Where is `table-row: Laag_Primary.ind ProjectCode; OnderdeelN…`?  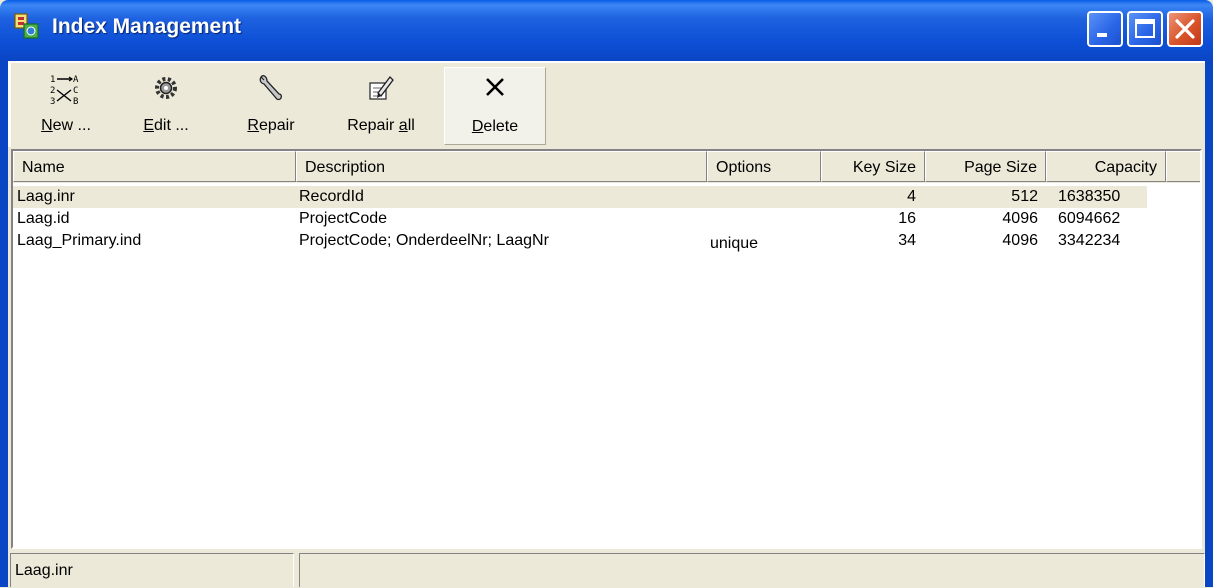 table-row: Laag_Primary.ind ProjectCode; OnderdeelN… is located at coordinates (606, 241).